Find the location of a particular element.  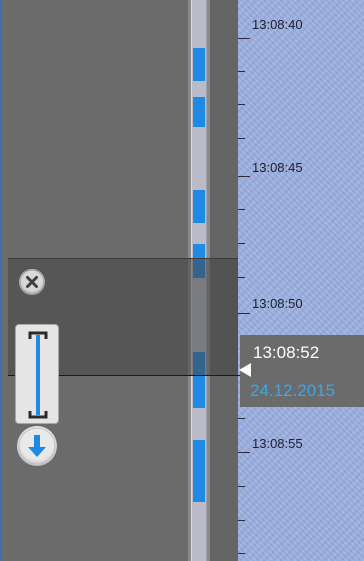

time-label: 13:08:40 is located at coordinates (277, 24).